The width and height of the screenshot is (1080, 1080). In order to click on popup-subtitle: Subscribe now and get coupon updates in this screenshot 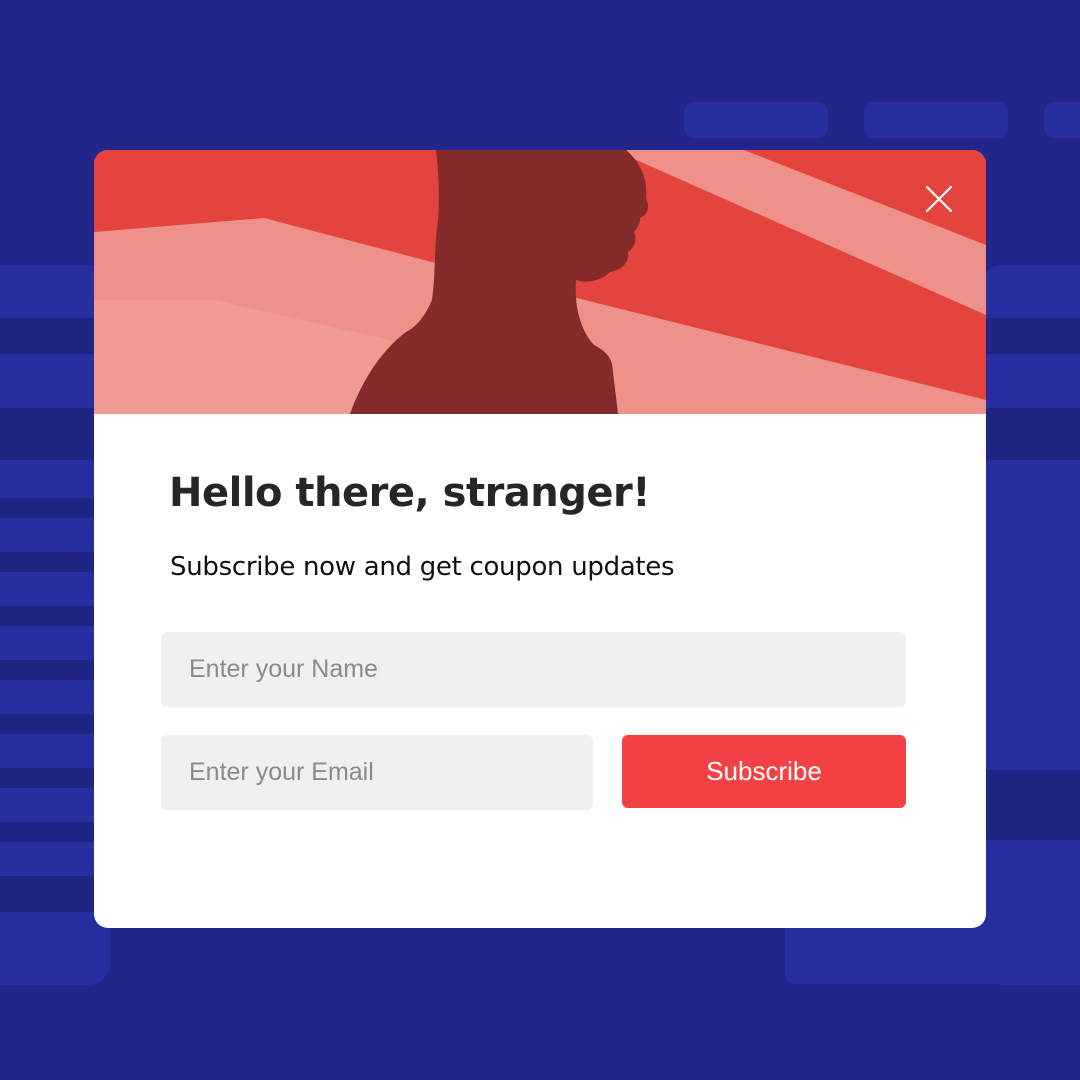, I will do `click(422, 567)`.